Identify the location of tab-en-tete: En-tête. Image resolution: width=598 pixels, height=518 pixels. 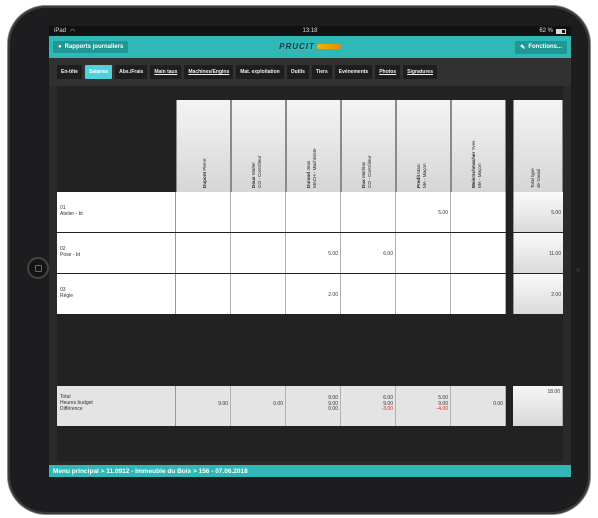
(69, 72).